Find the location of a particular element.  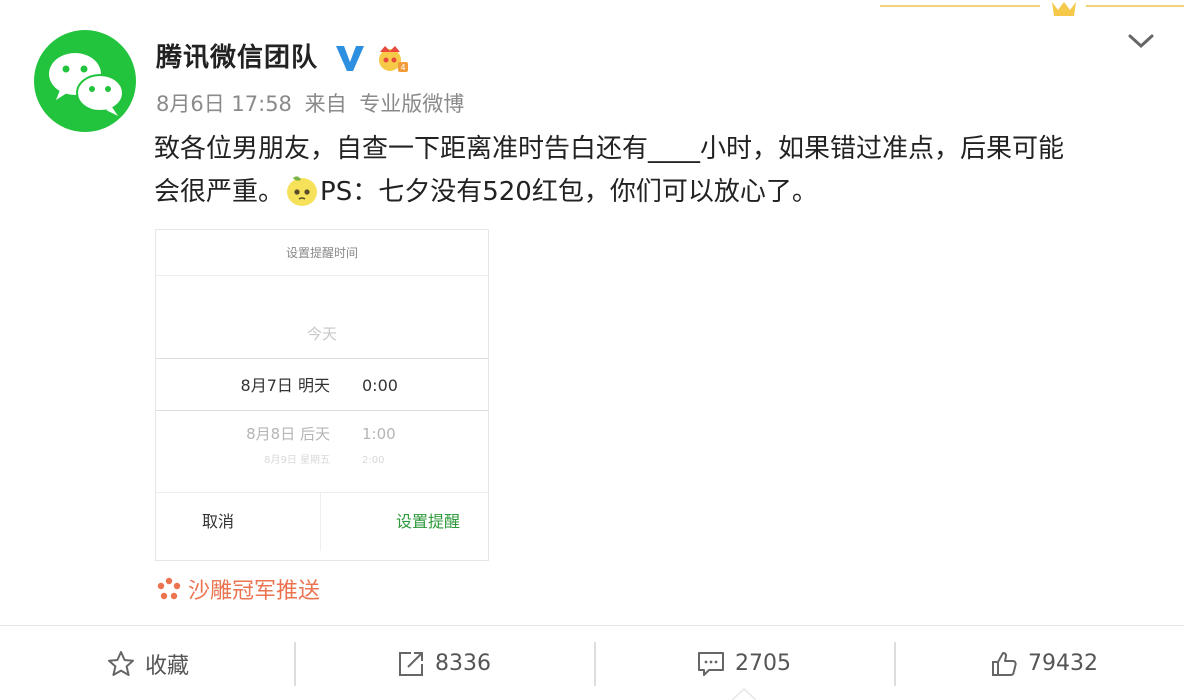

comment-caret is located at coordinates (744, 694).